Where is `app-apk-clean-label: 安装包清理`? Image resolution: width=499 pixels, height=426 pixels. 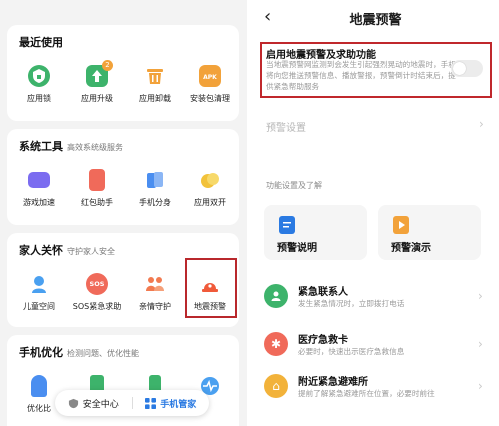 app-apk-clean-label: 安装包清理 is located at coordinates (210, 98).